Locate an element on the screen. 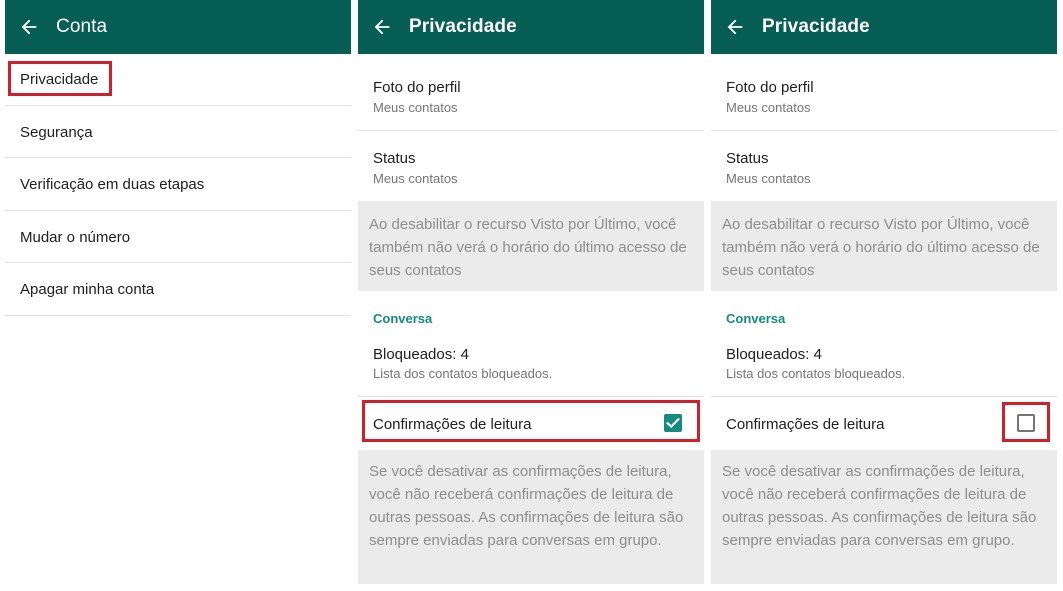  page-title: Conta is located at coordinates (82, 26).